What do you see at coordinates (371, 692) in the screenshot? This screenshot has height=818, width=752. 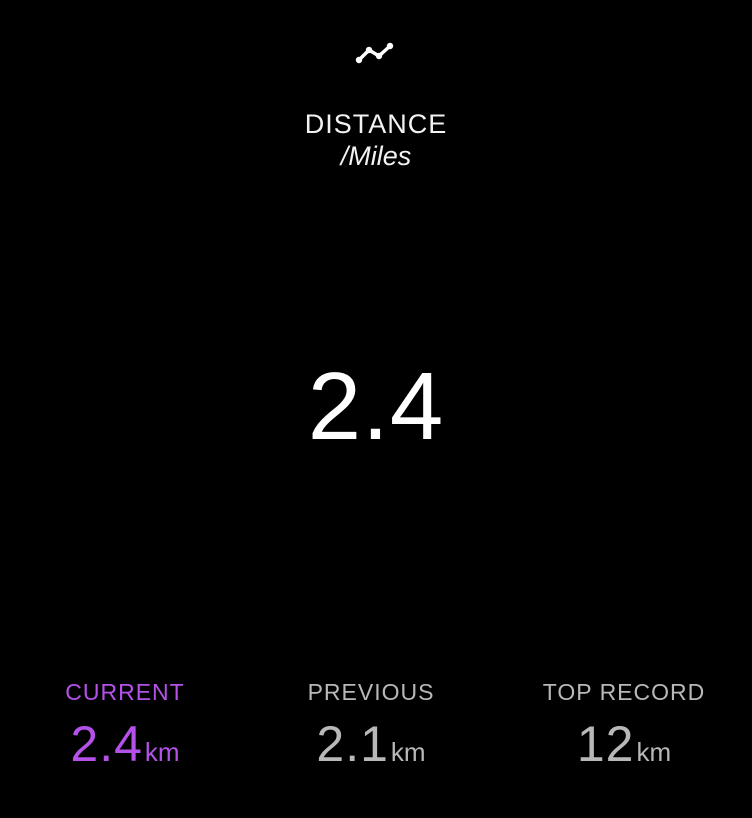 I see `stat-previous-label: PREVIOUS` at bounding box center [371, 692].